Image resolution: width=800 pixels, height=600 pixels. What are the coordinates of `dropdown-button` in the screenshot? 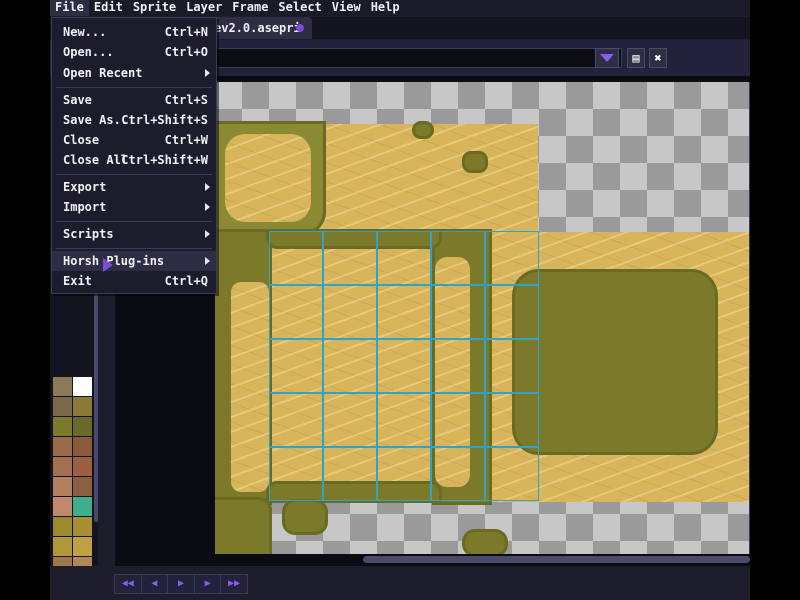 It's located at (607, 58).